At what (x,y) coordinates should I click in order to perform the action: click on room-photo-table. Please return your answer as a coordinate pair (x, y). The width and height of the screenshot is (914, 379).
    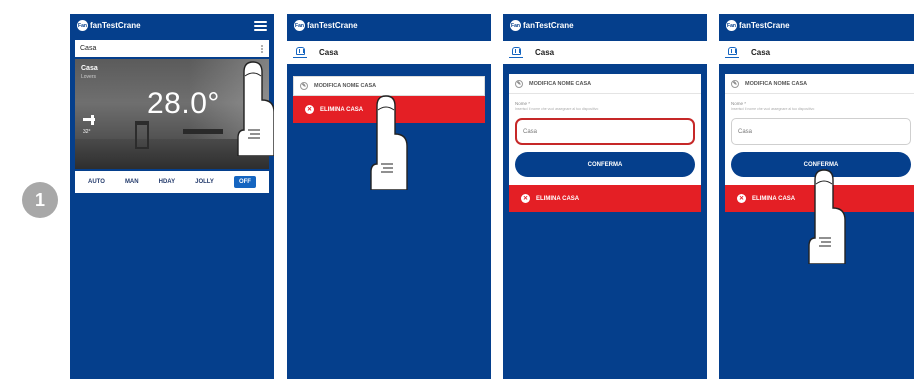
    Looking at the image, I should click on (203, 131).